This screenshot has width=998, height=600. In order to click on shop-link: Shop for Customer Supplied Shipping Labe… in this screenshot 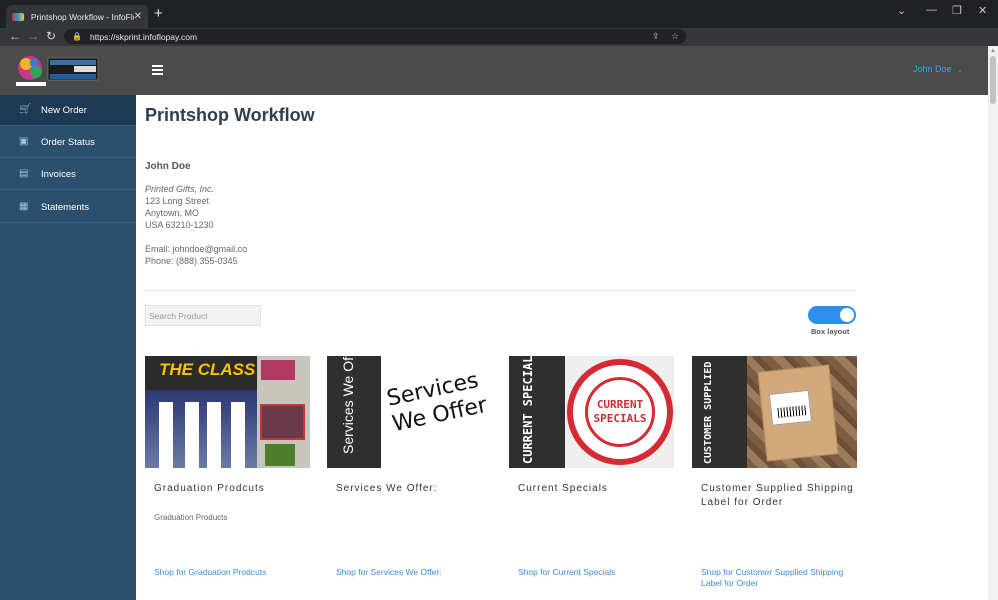, I will do `click(776, 578)`.